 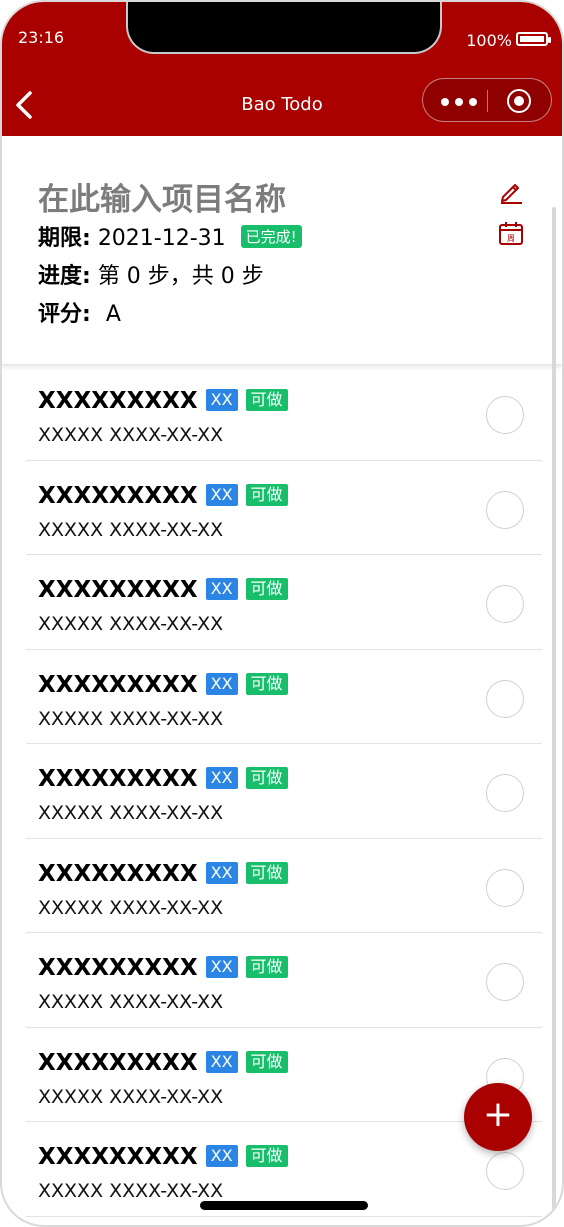 I want to click on calendar-glyph: 周, so click(x=511, y=238).